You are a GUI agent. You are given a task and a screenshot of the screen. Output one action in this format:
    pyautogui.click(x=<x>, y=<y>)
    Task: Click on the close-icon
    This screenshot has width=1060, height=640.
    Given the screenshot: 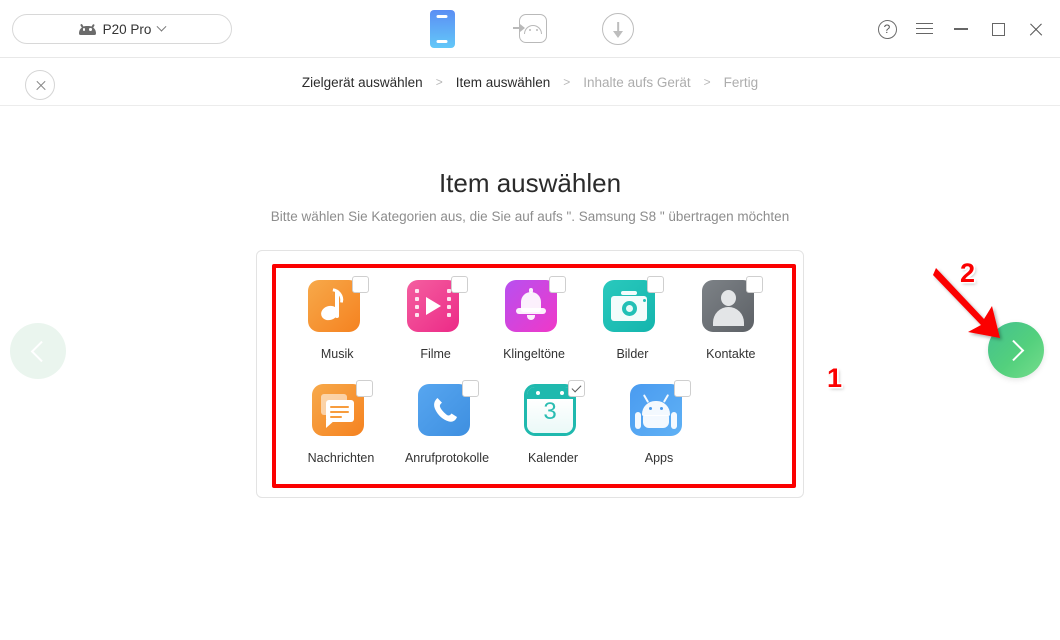 What is the action you would take?
    pyautogui.click(x=1035, y=29)
    